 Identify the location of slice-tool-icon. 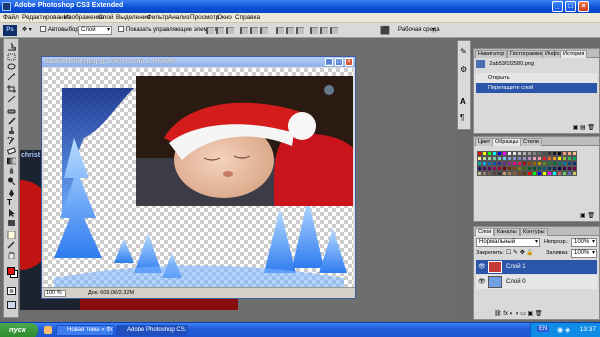
(11, 99).